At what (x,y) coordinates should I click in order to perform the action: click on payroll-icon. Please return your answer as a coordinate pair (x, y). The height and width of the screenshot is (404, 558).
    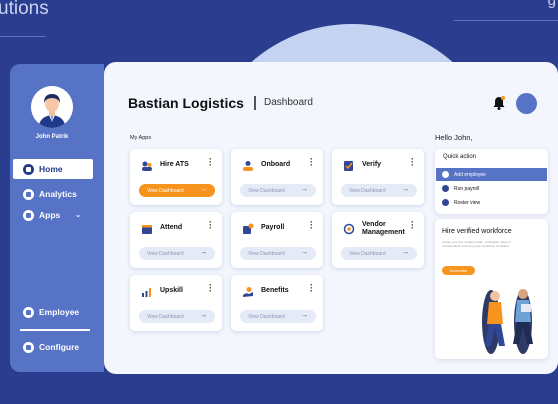
    Looking at the image, I should click on (248, 228).